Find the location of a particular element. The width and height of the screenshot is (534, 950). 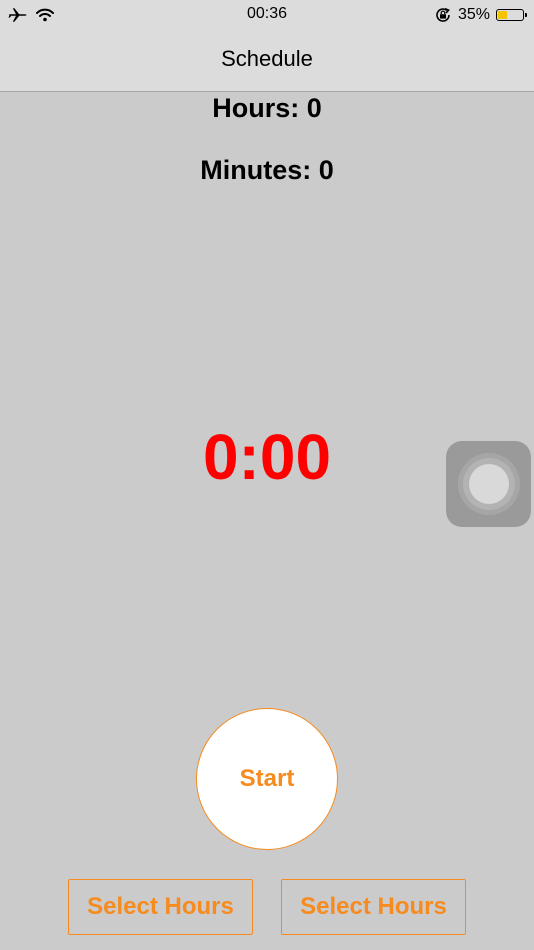

navigation-bar: Schedule is located at coordinates (267, 61).